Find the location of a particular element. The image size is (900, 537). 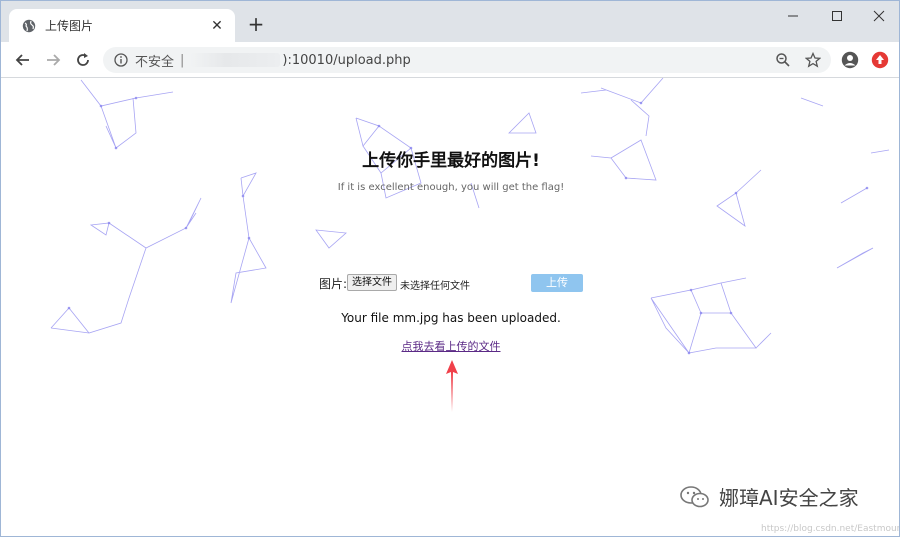

address-bar: 不安全 | ):10010/upload.php is located at coordinates (467, 60).